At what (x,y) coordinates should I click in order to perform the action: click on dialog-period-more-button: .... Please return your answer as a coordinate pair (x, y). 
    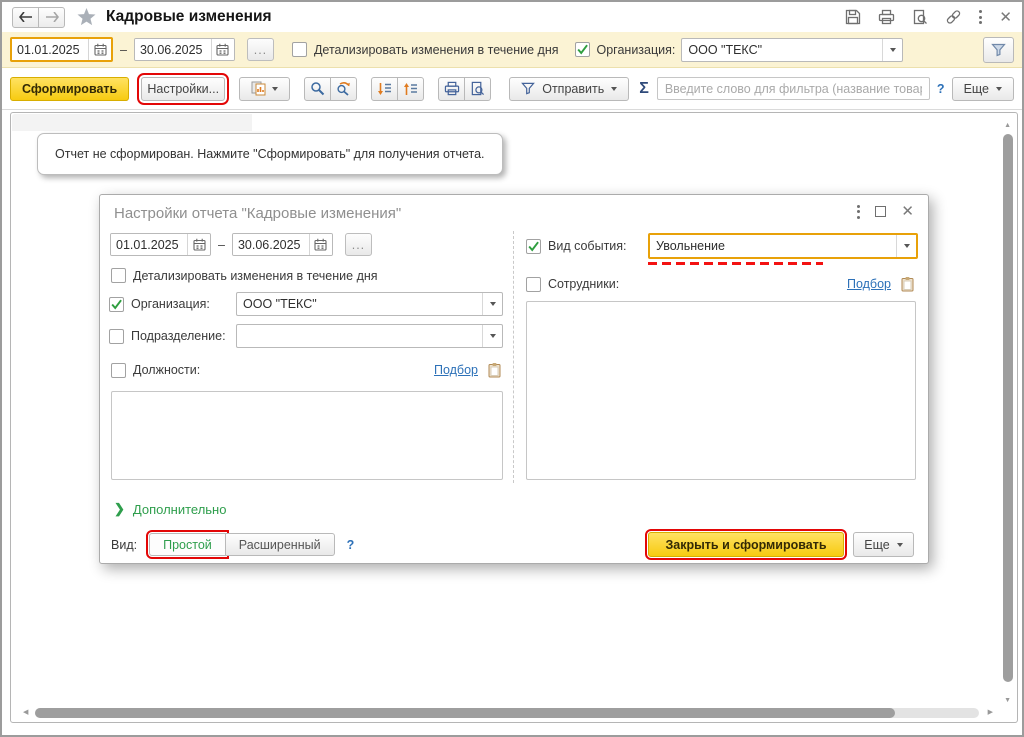
    Looking at the image, I should click on (358, 244).